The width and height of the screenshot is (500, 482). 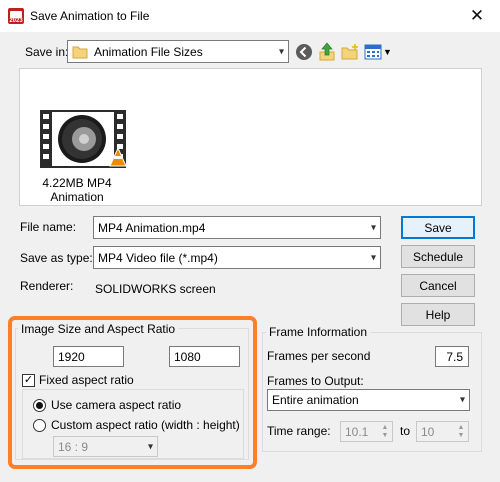 What do you see at coordinates (304, 52) in the screenshot?
I see `back-icon` at bounding box center [304, 52].